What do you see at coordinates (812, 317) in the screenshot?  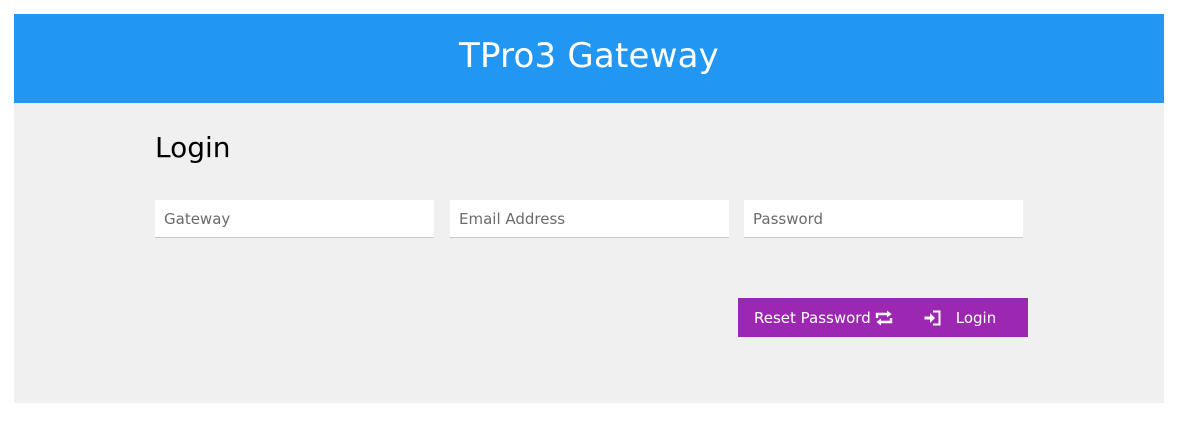 I see `reset-password-label: Reset Password` at bounding box center [812, 317].